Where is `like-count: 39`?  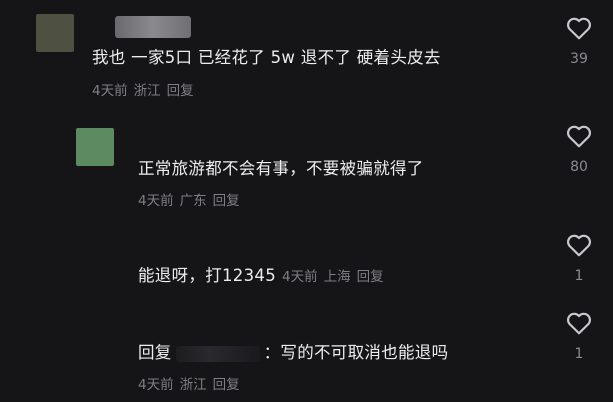
like-count: 39 is located at coordinates (579, 59).